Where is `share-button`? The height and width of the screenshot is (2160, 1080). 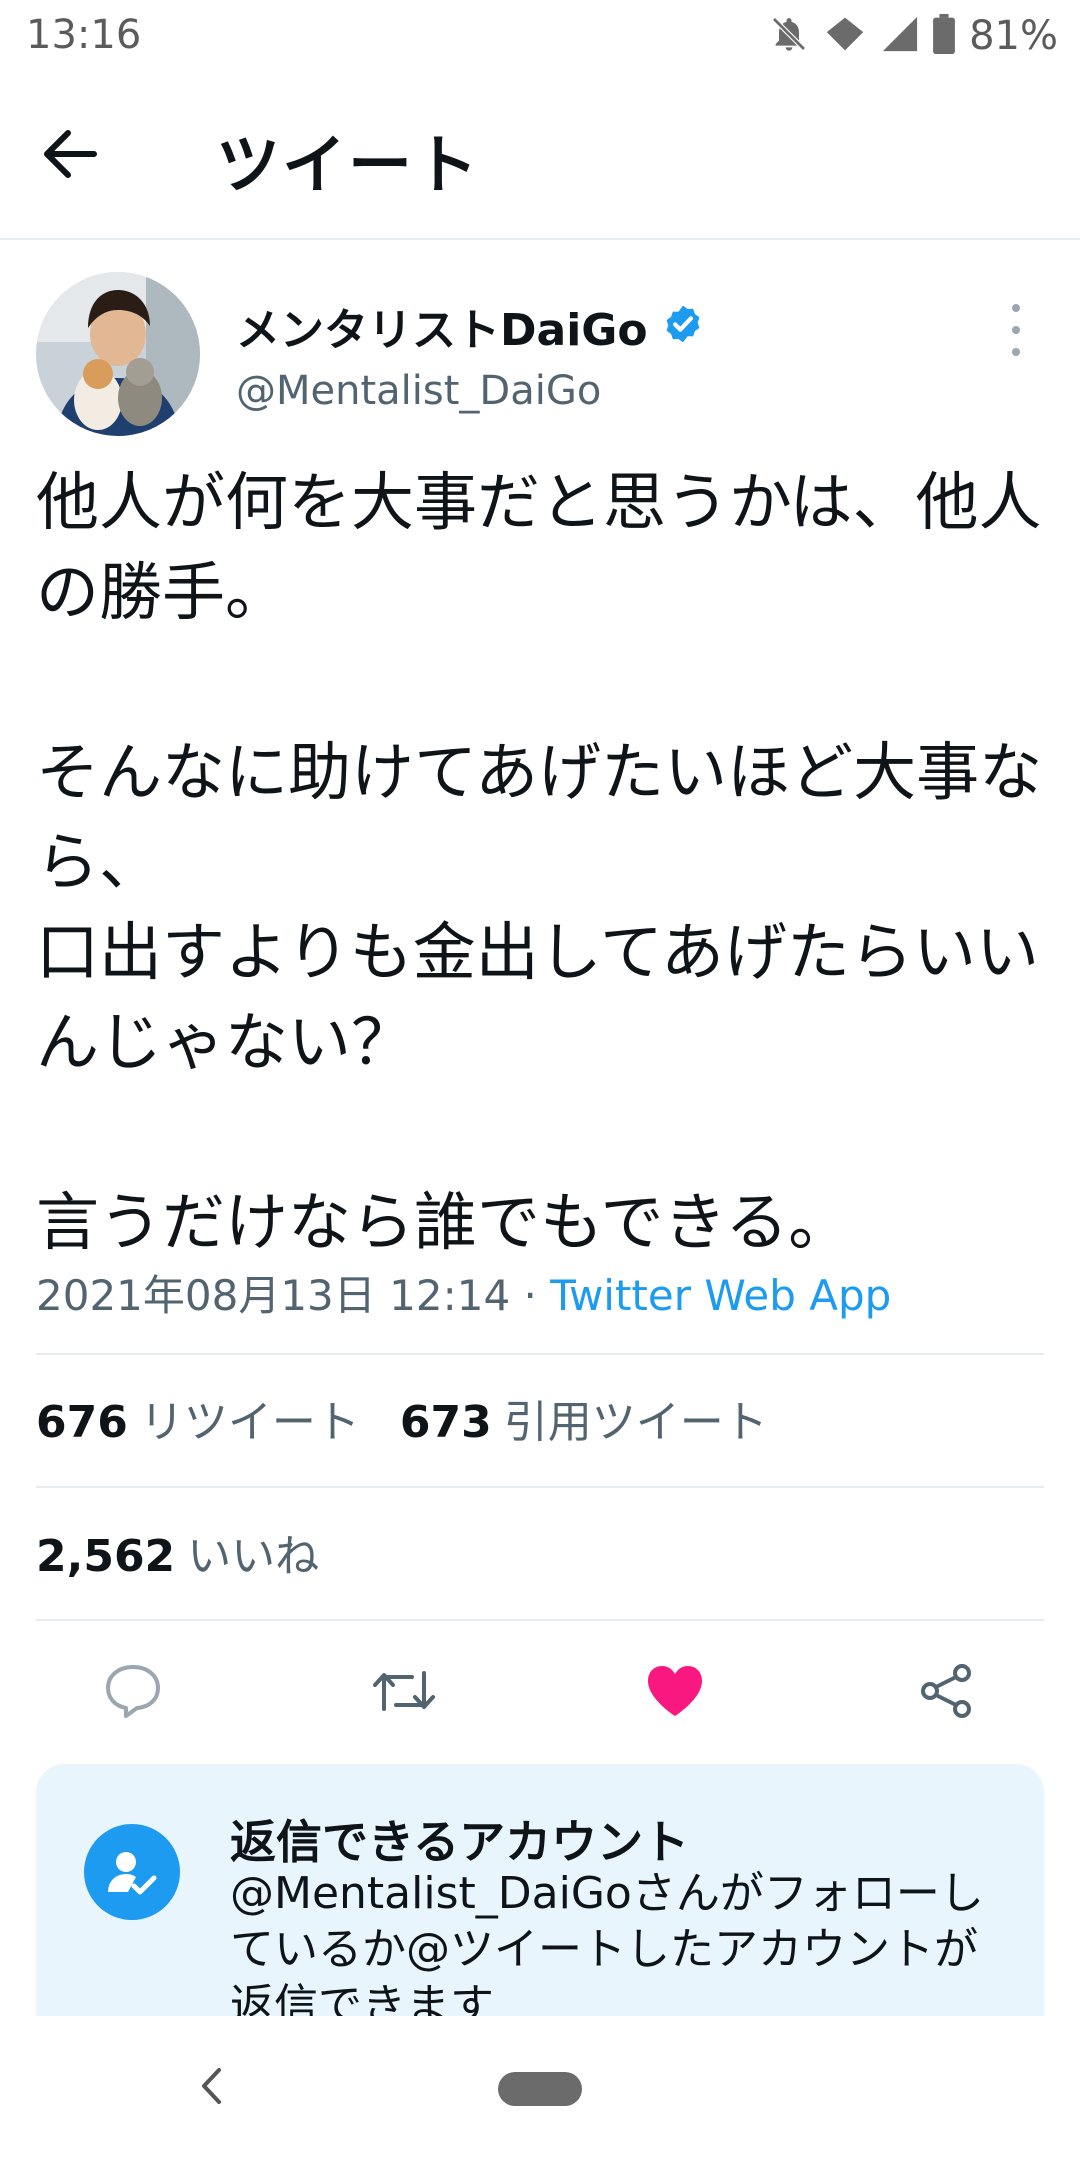
share-button is located at coordinates (946, 1693).